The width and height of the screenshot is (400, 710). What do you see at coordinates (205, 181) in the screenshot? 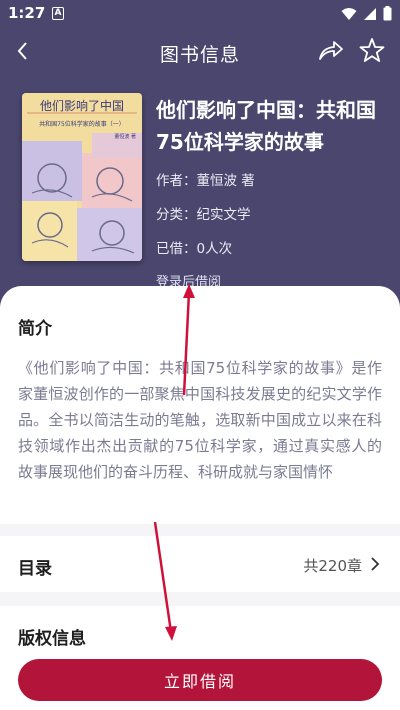
I see `book-author: 作者：董恒波 著` at bounding box center [205, 181].